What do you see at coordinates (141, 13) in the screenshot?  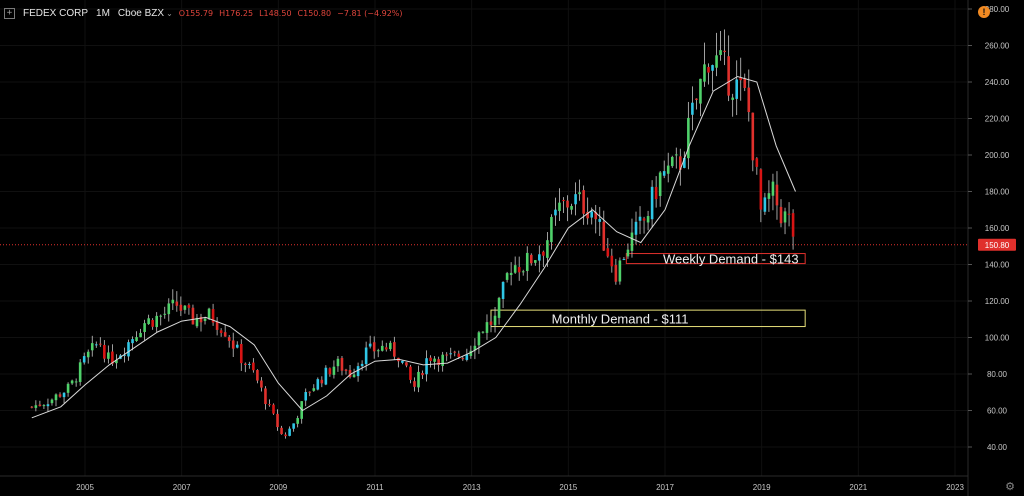 I see `exchange-label: Cboe BZX` at bounding box center [141, 13].